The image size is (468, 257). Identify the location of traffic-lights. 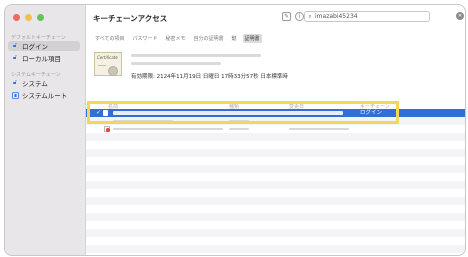
(28, 17).